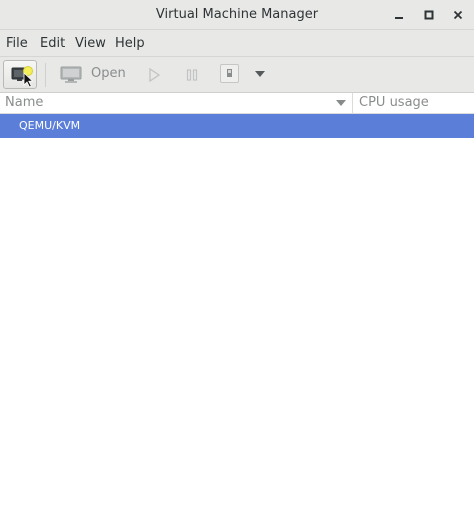  Describe the element at coordinates (52, 43) in the screenshot. I see `menu-edit: Edit` at that location.